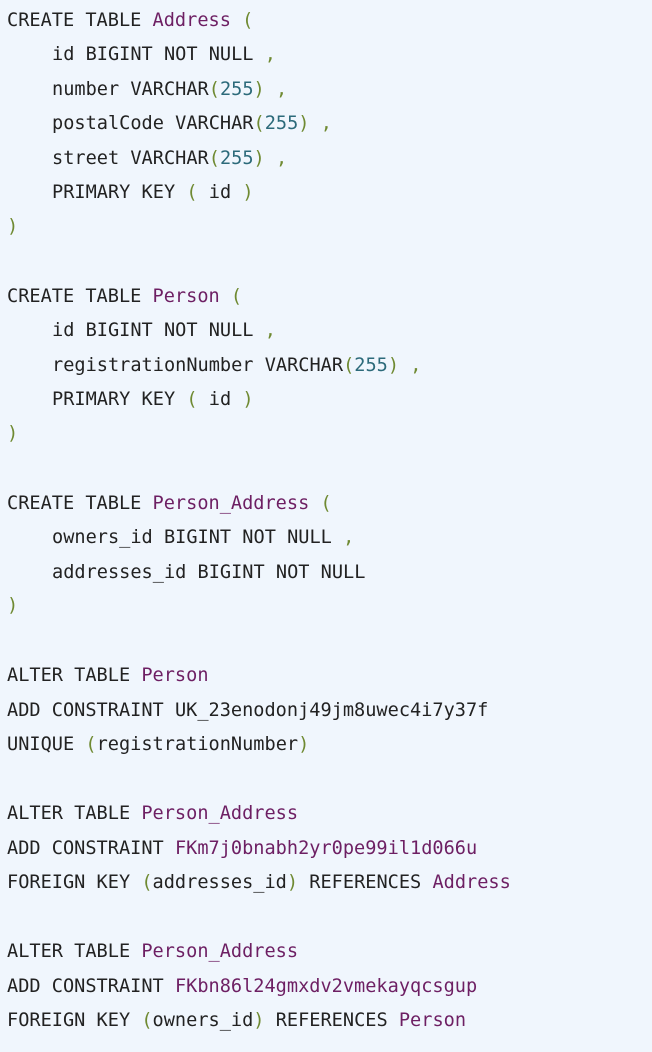 The width and height of the screenshot is (652, 1052). I want to click on unique-line: UNIQUE (registrationNumber), so click(158, 744).